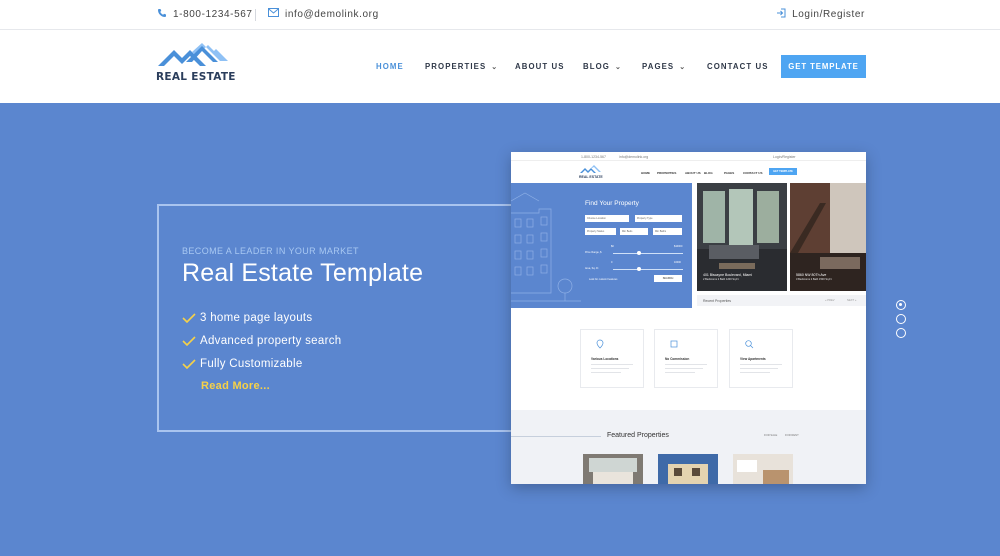 The image size is (1000, 556). I want to click on preview-search-title: Find Your Property, so click(612, 203).